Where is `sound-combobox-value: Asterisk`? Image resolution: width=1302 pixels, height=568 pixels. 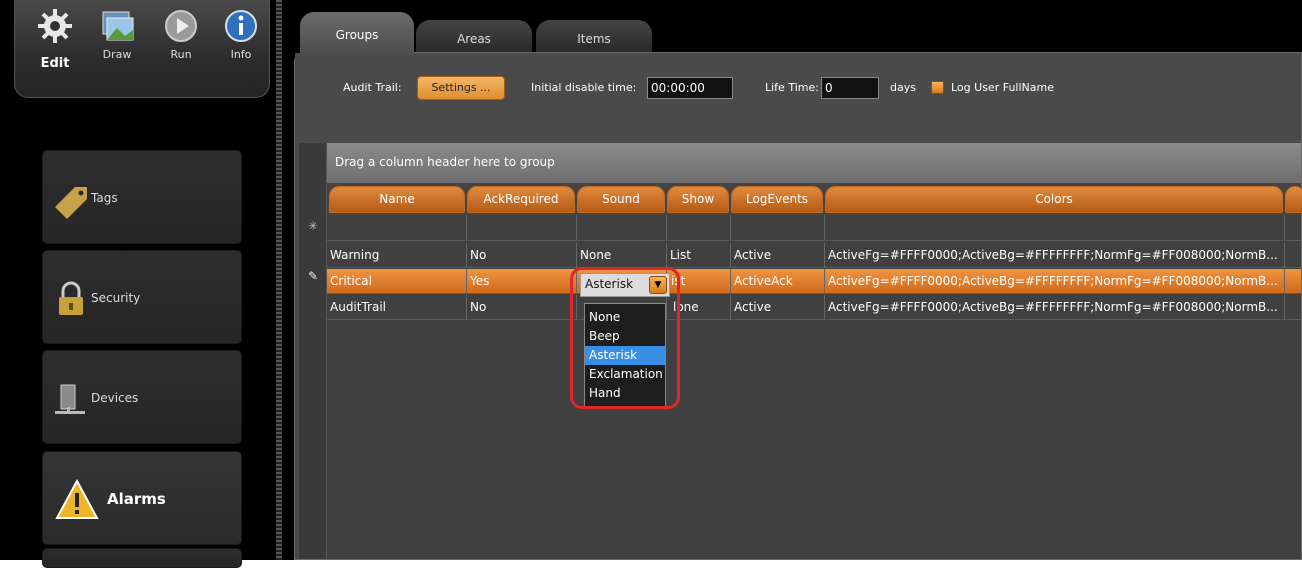
sound-combobox-value: Asterisk is located at coordinates (609, 284).